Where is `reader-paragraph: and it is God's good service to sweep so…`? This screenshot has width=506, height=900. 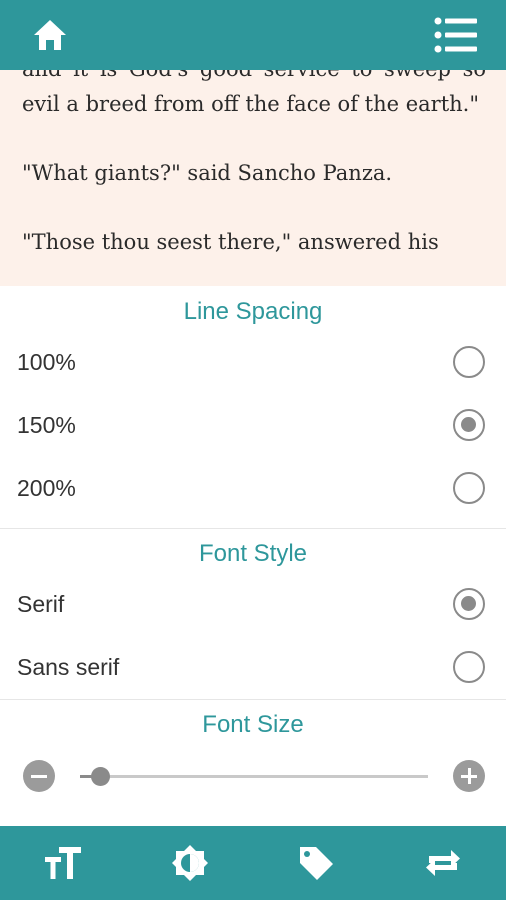 reader-paragraph: and it is God's good service to sweep so… is located at coordinates (254, 93).